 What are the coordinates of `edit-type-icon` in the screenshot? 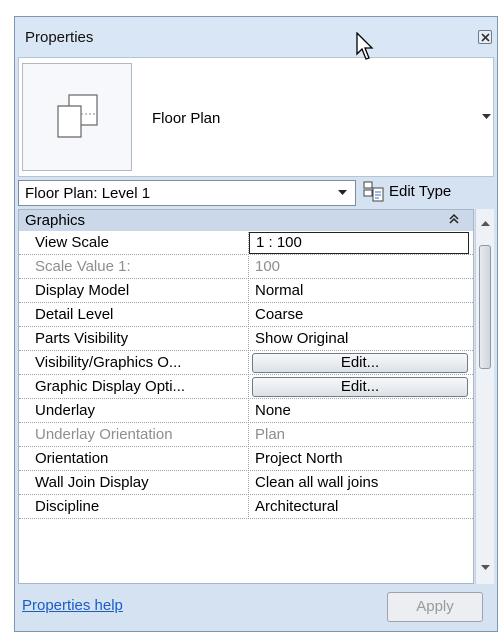 It's located at (373, 191).